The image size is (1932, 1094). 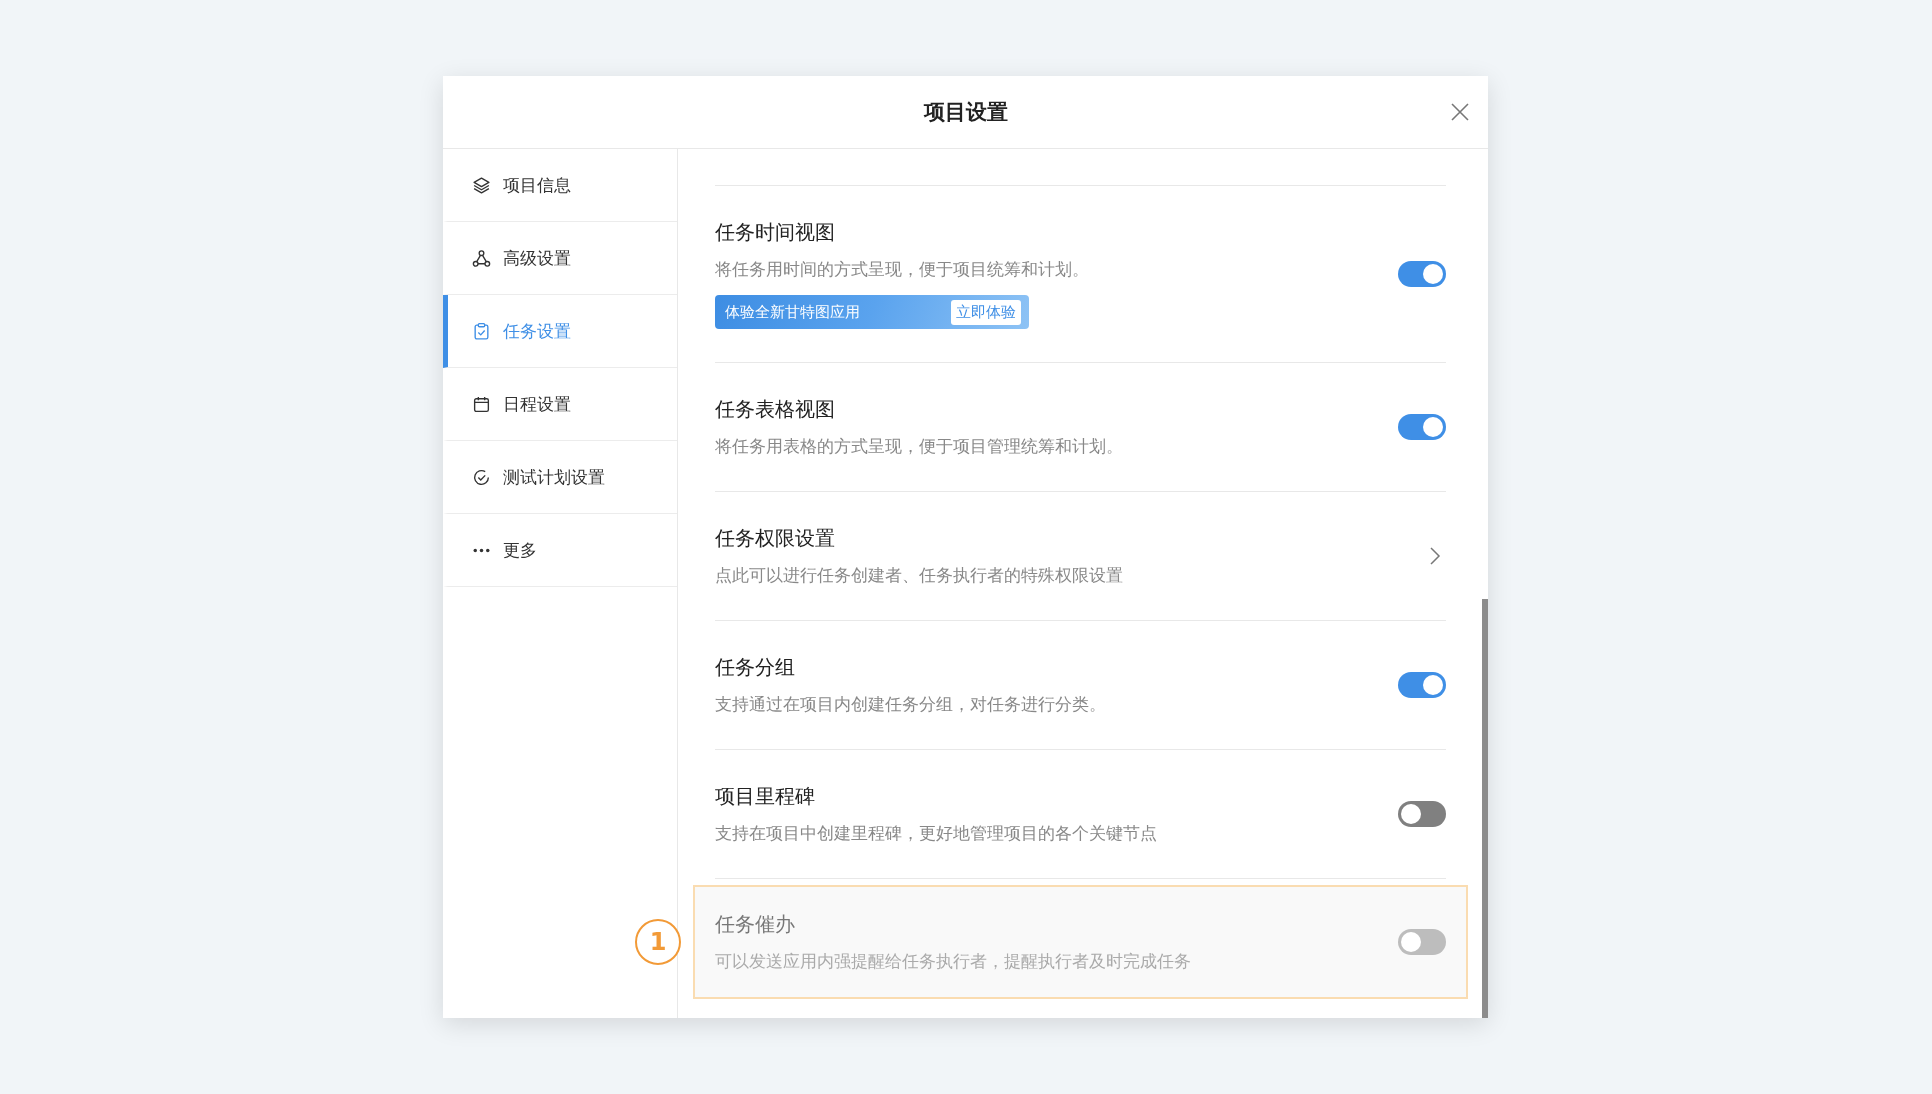 I want to click on sidebar-item: 高级设置, so click(x=560, y=258).